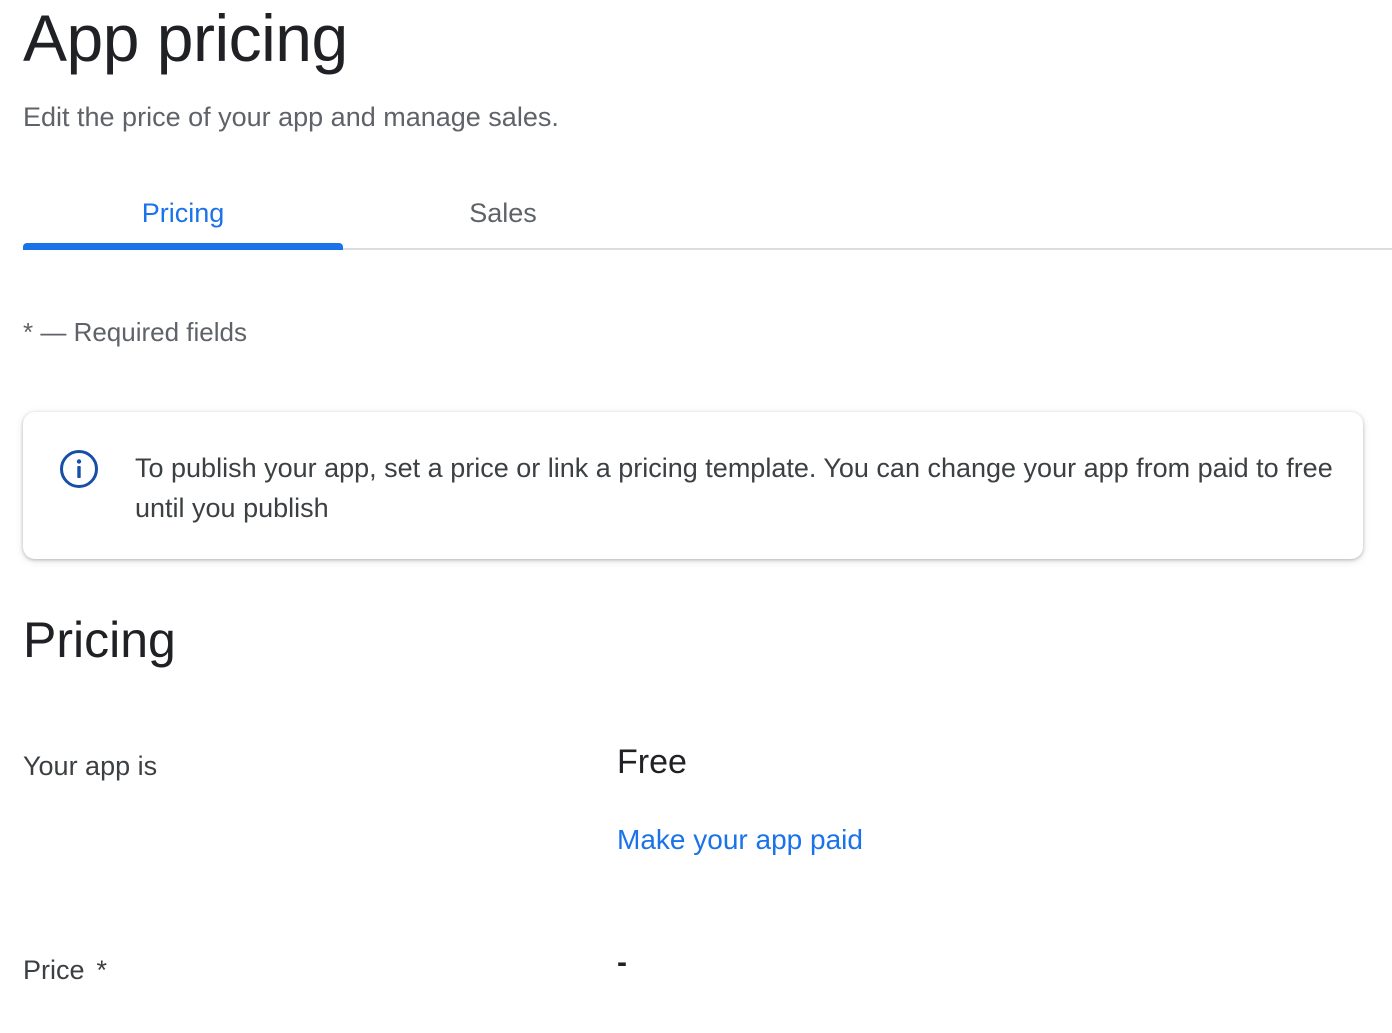  What do you see at coordinates (740, 840) in the screenshot?
I see `make-app-paid-link: Make your app paid` at bounding box center [740, 840].